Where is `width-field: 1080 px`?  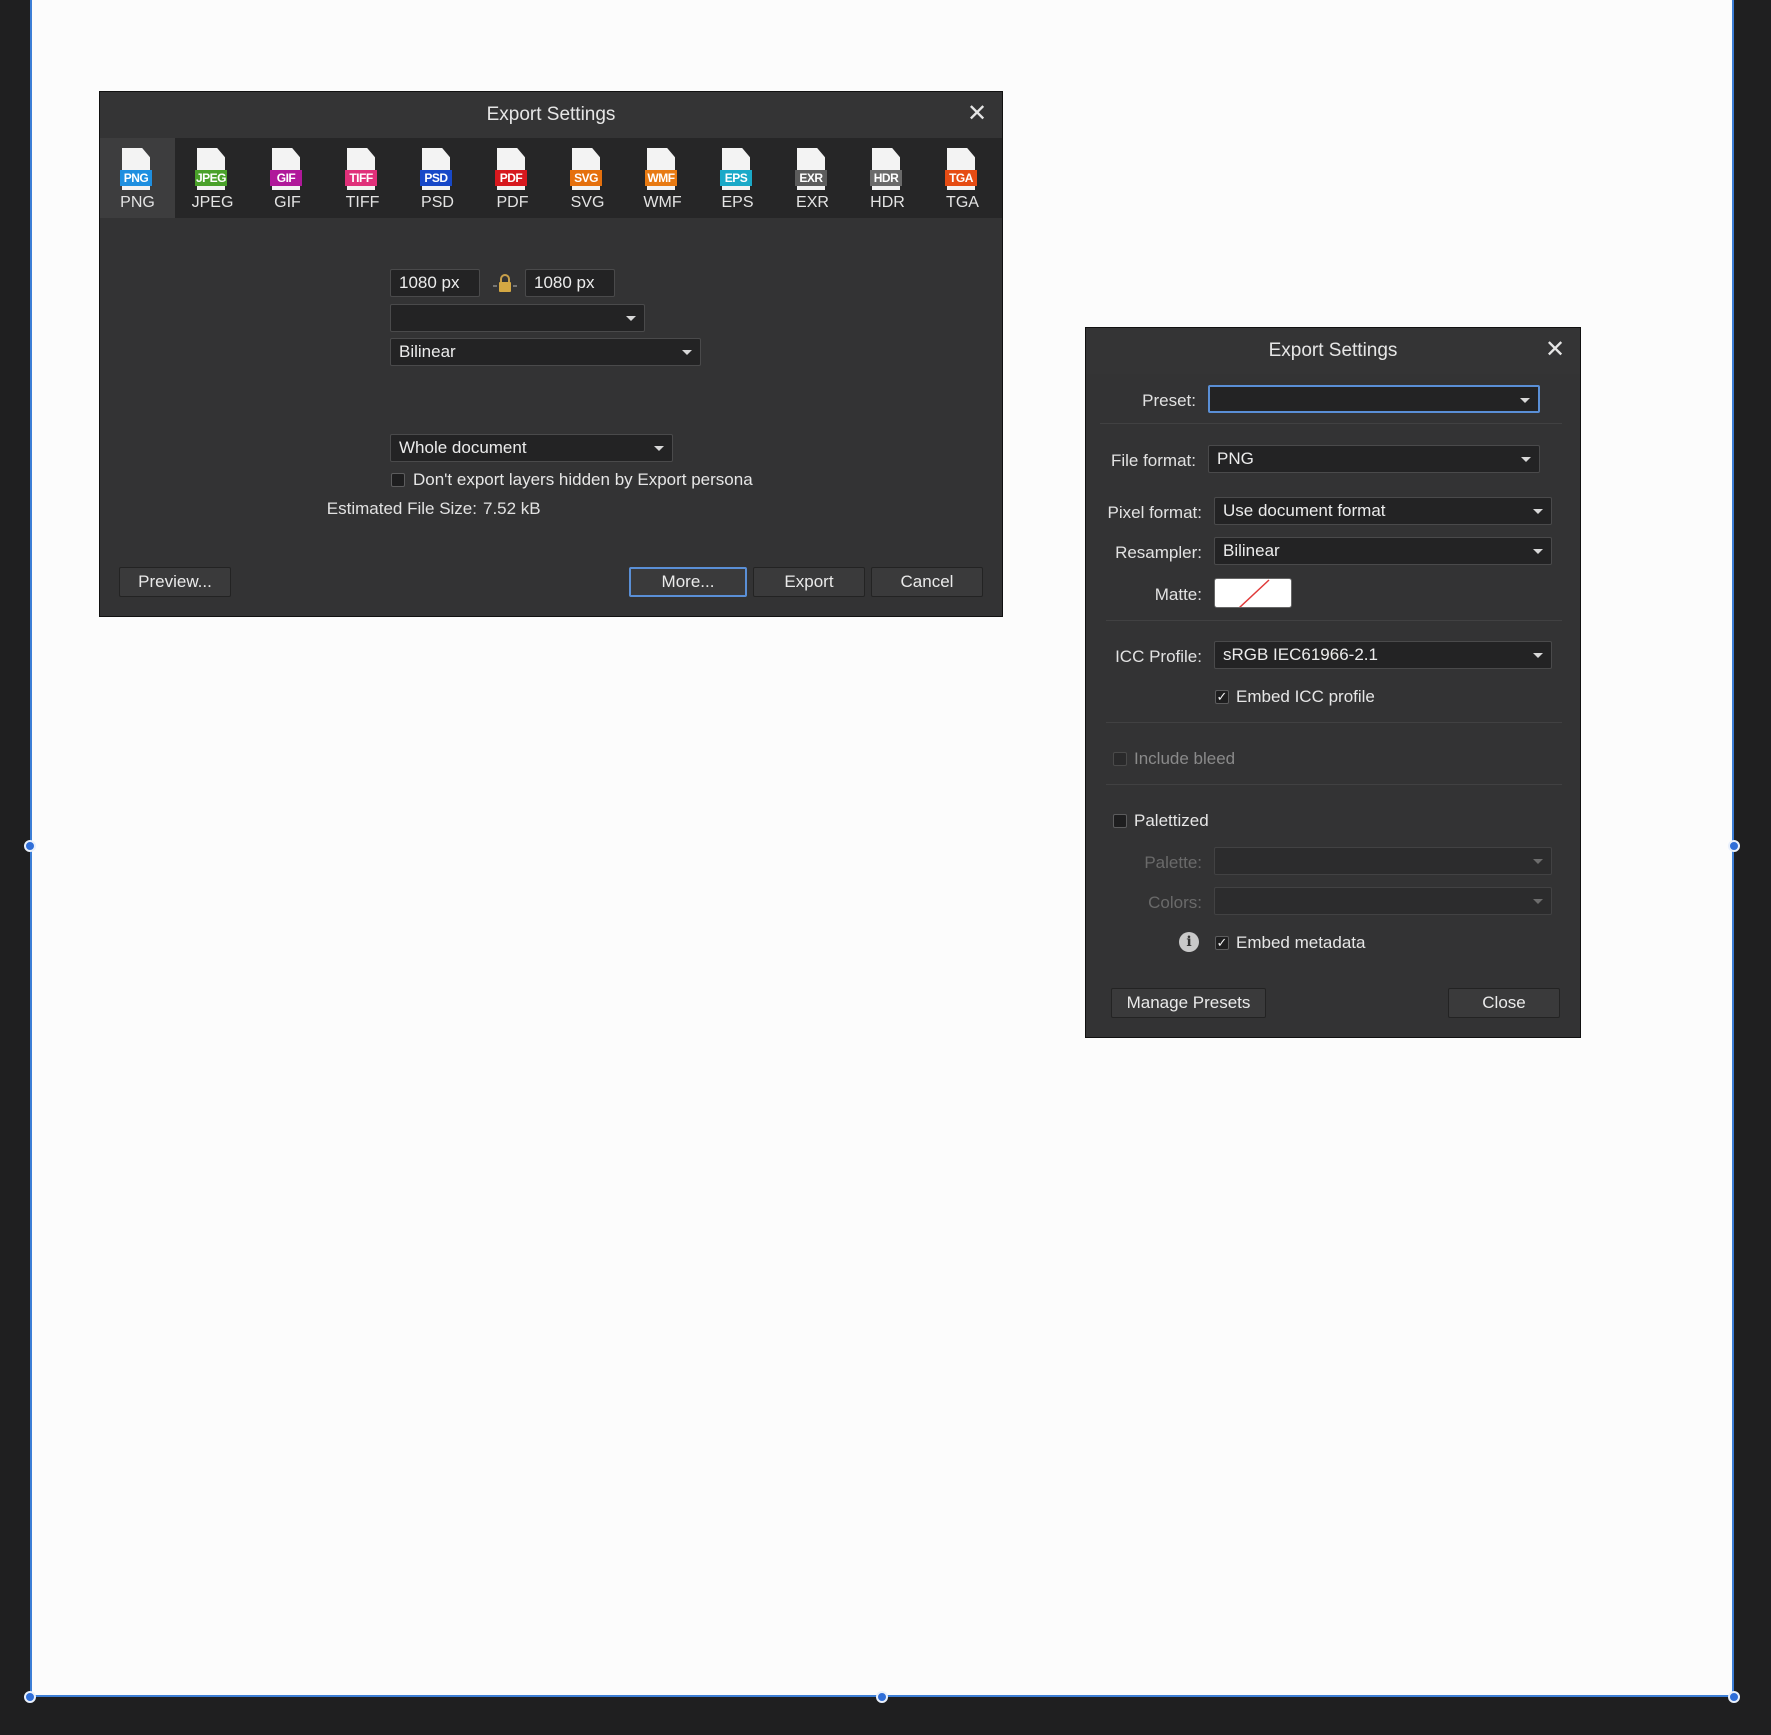
width-field: 1080 px is located at coordinates (435, 283).